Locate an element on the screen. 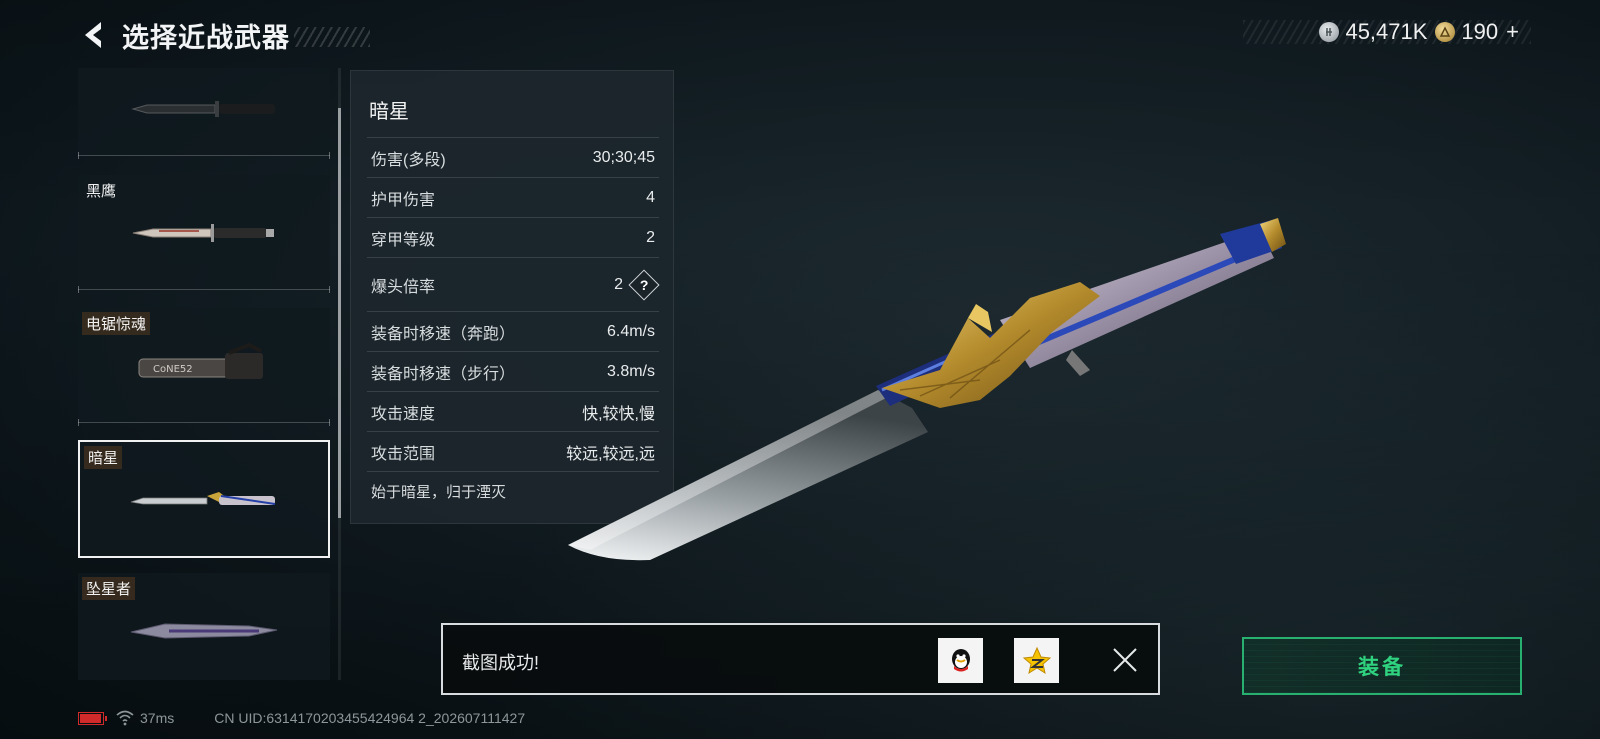 Image resolution: width=1600 pixels, height=739 pixels. battery-level is located at coordinates (90, 718).